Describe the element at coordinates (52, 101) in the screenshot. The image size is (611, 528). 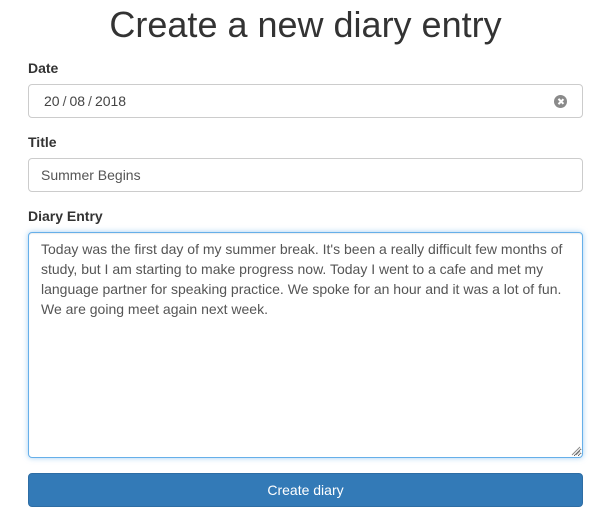
I see `date-day: 20` at that location.